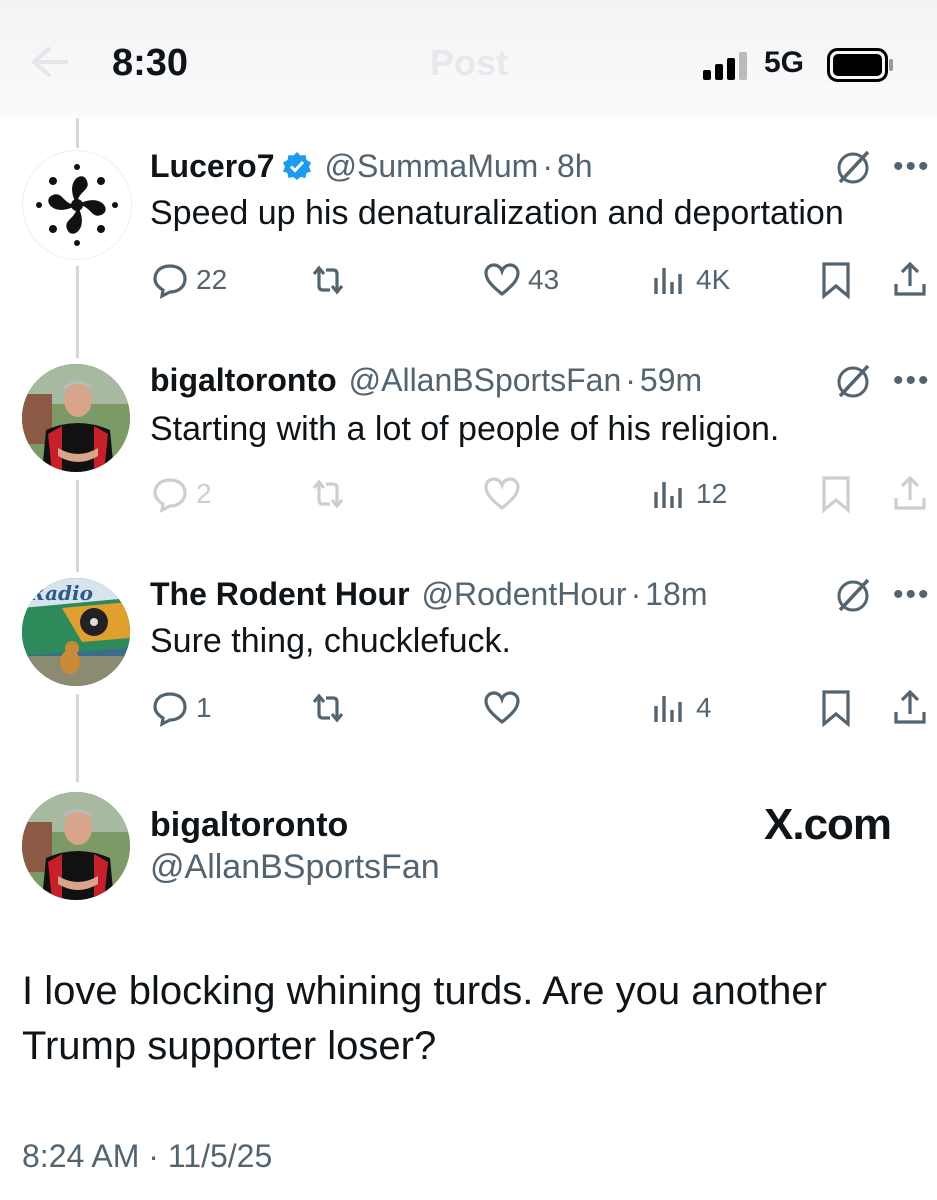 This screenshot has height=1200, width=937. I want to click on verified-badge-icon, so click(297, 166).